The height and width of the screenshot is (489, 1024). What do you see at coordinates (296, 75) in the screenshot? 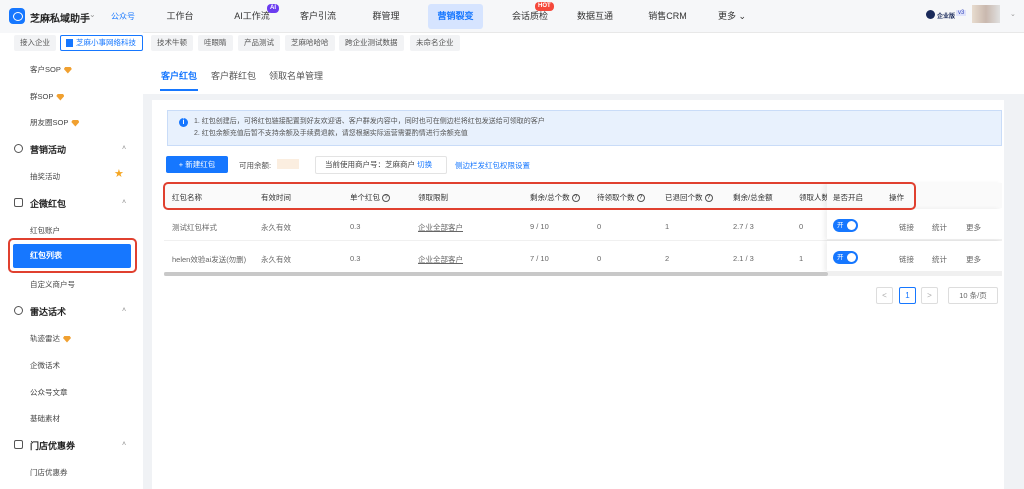
I see `tab-claim-list: 领取名单管理` at bounding box center [296, 75].